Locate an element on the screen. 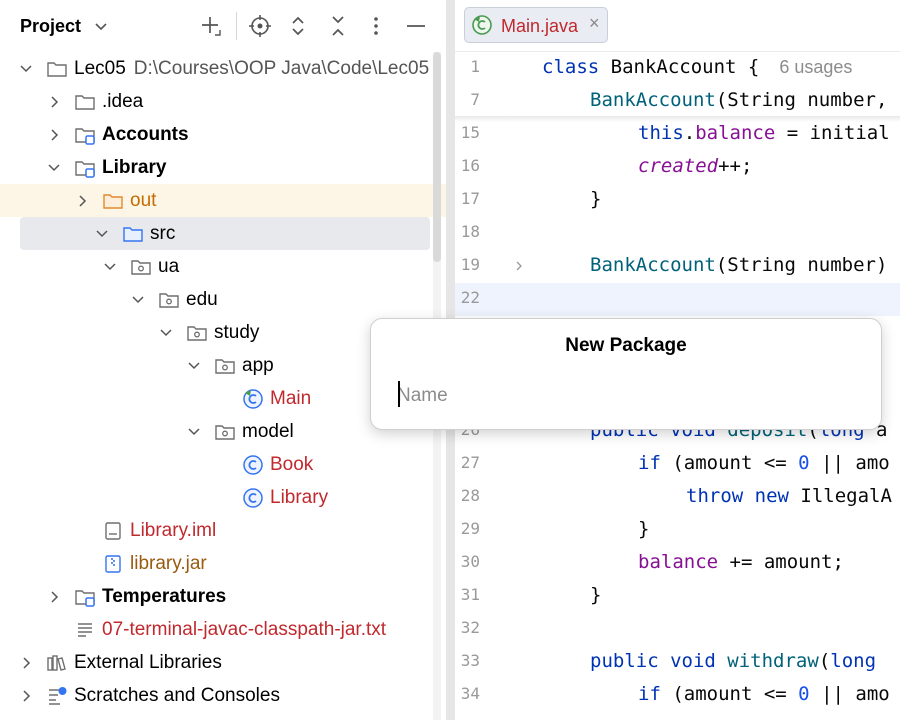  main-class-icon is located at coordinates (253, 399).